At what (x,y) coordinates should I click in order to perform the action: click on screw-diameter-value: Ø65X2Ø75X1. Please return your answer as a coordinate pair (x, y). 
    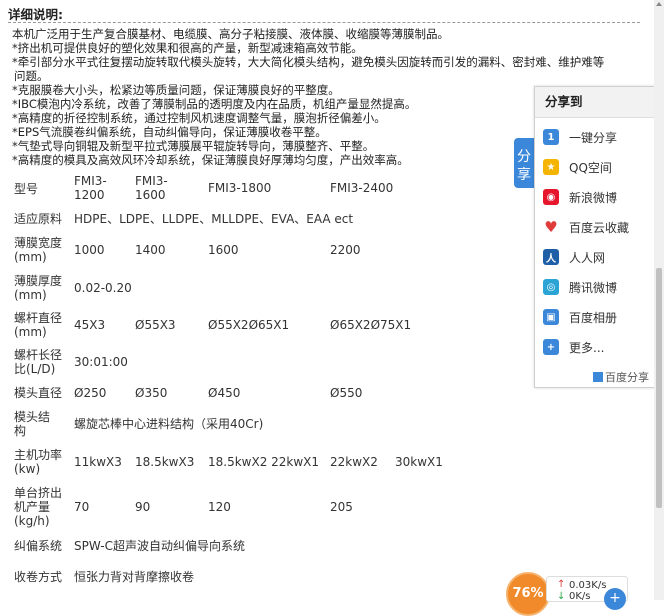
    Looking at the image, I should click on (371, 325).